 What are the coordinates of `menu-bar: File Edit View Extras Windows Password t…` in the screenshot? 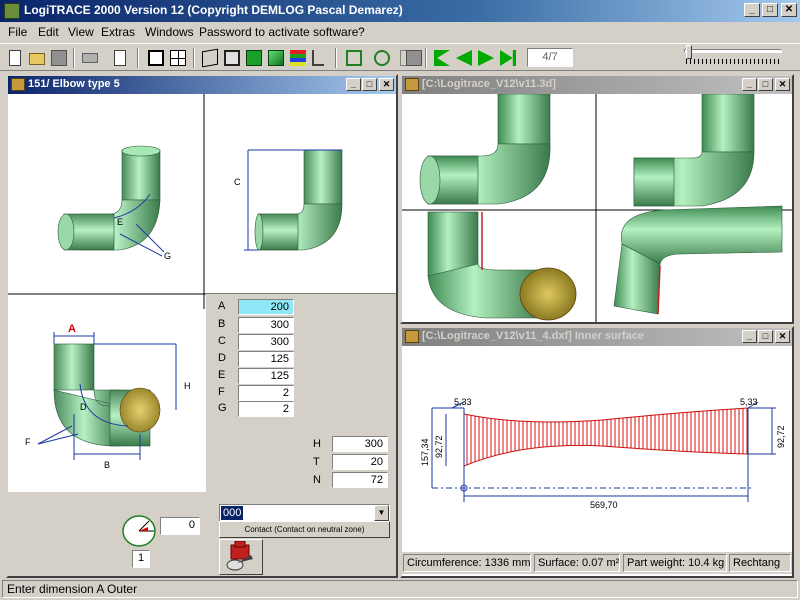 It's located at (400, 32).